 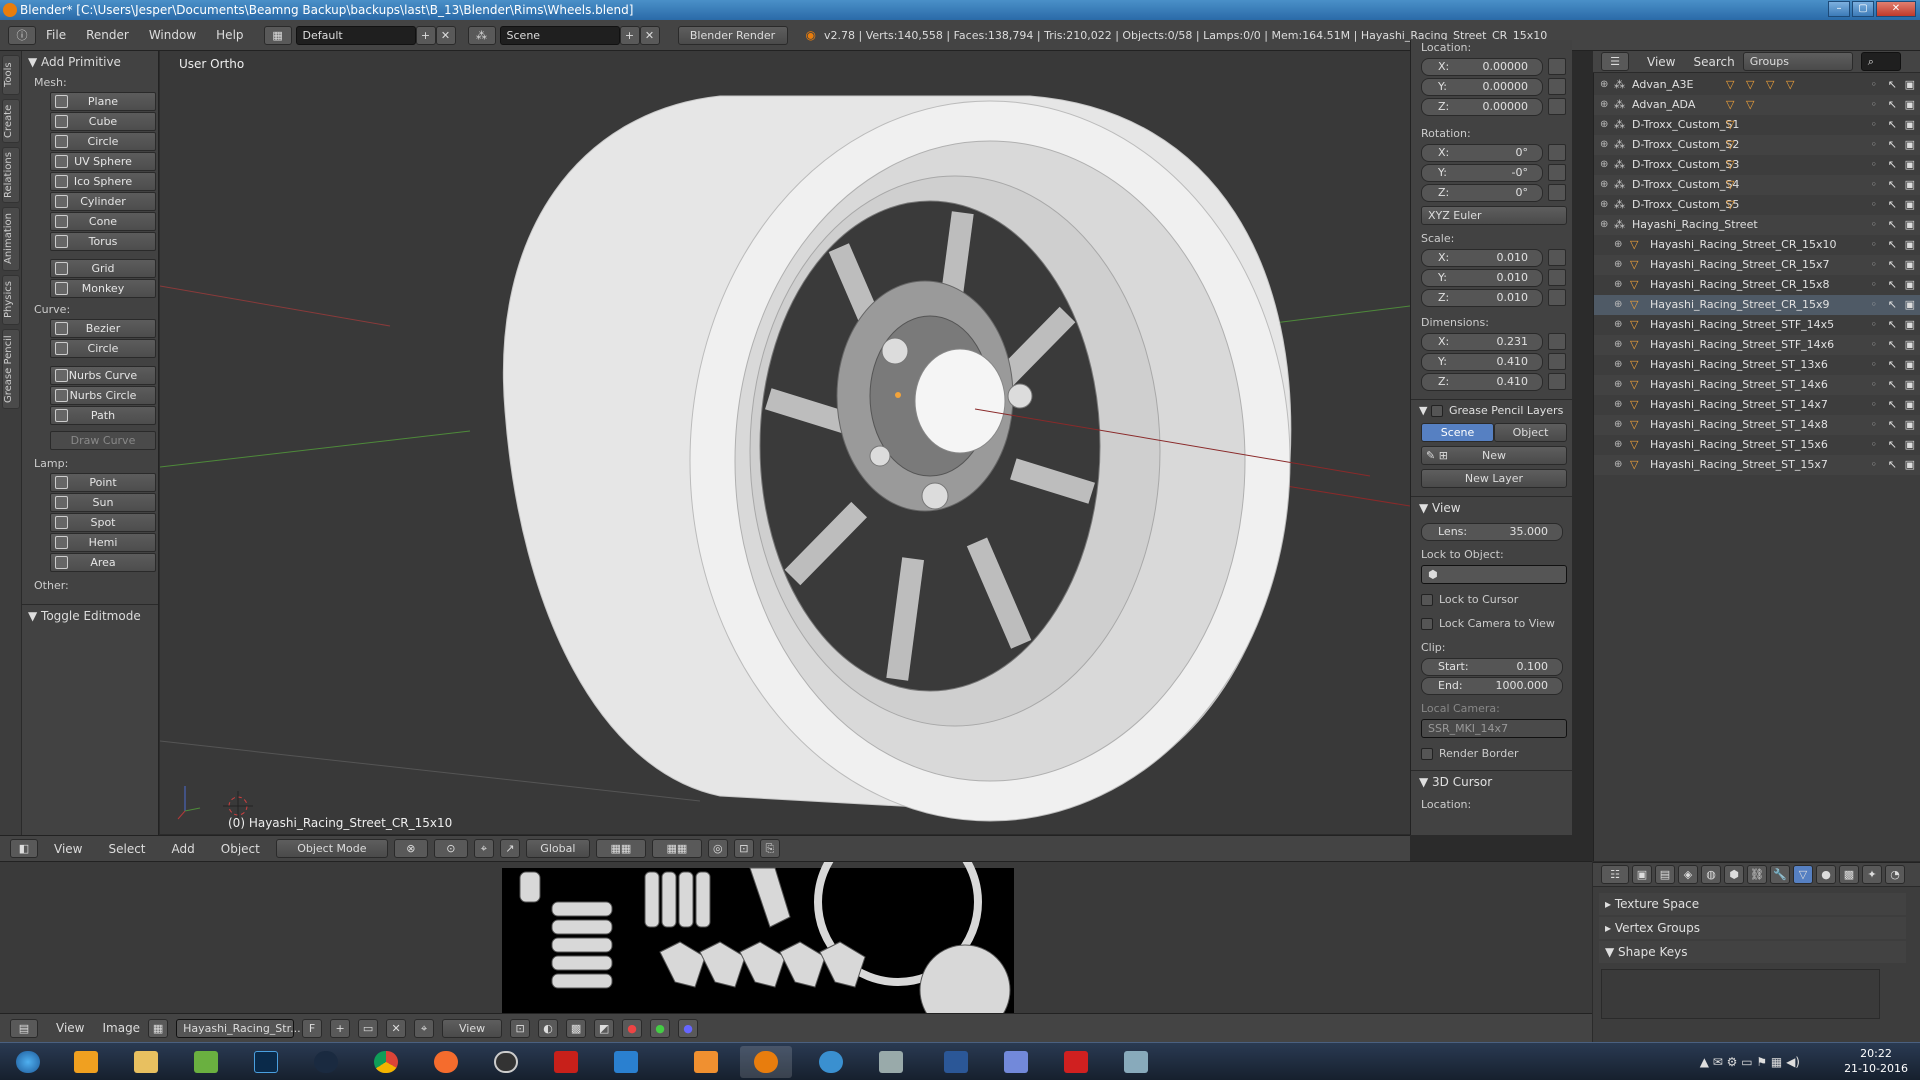 I want to click on orientation-select: Global, so click(x=557, y=848).